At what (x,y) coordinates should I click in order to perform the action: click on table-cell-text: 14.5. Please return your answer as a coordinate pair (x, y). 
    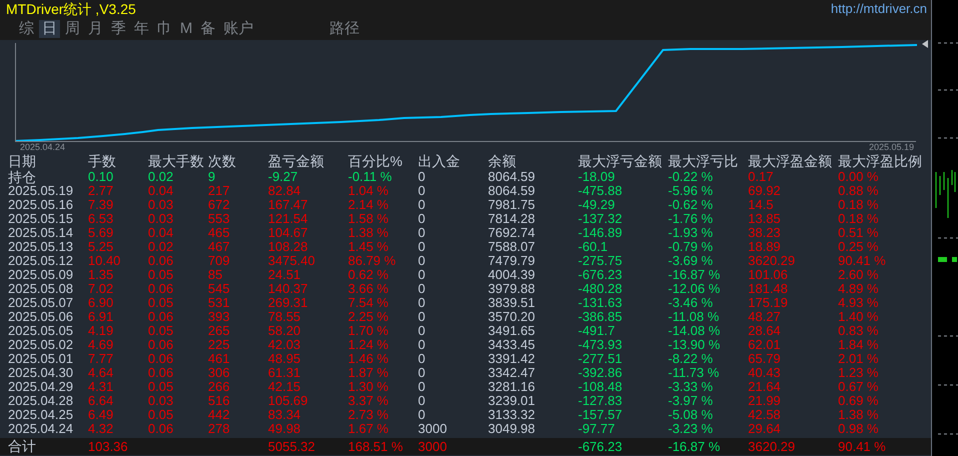
    Looking at the image, I should click on (761, 205).